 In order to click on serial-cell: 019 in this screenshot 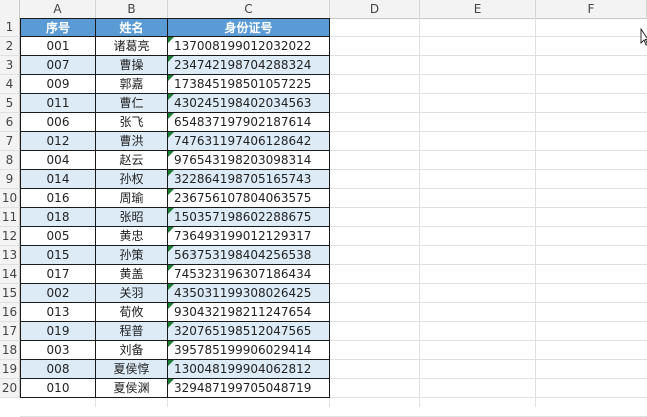, I will do `click(58, 331)`.